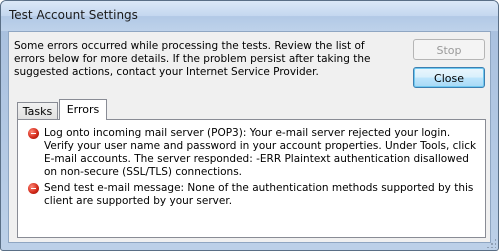 Image resolution: width=499 pixels, height=251 pixels. I want to click on window-title: Test Account Settings, so click(73, 15).